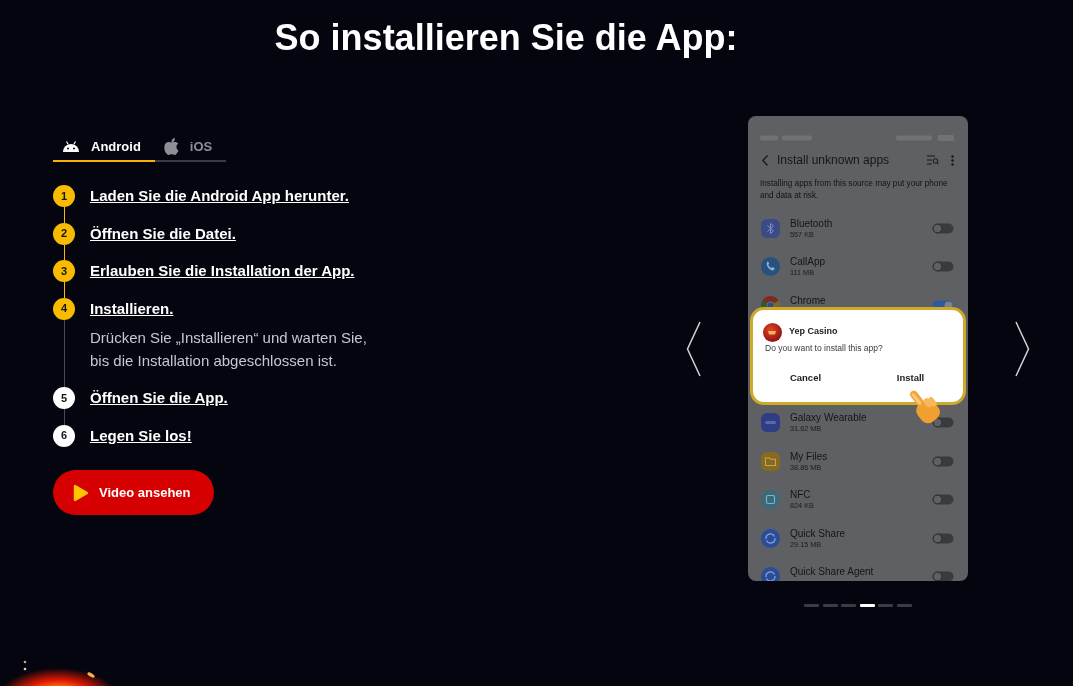 The image size is (1073, 686). Describe the element at coordinates (772, 332) in the screenshot. I see `app-logo-icon` at that location.